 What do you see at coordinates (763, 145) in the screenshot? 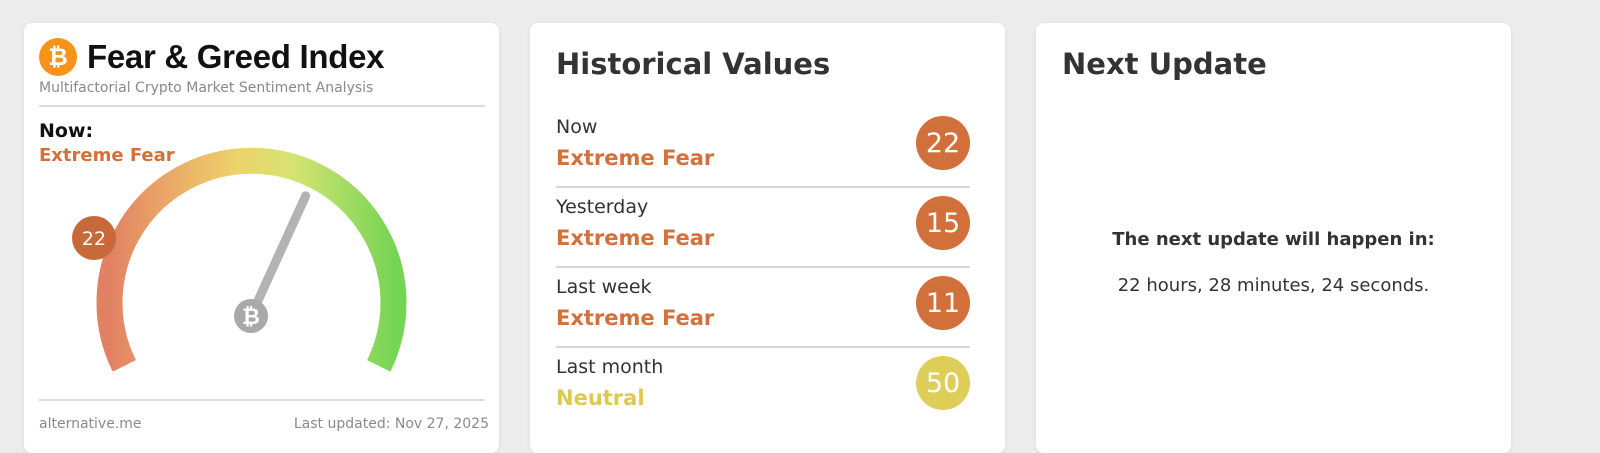
I see `history-row-now: Now Extreme Fear 22` at bounding box center [763, 145].